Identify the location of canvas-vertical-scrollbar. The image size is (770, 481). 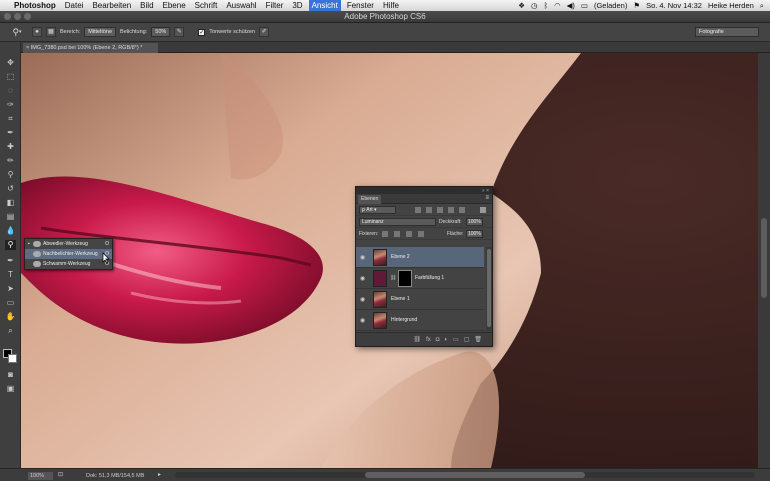
(764, 260).